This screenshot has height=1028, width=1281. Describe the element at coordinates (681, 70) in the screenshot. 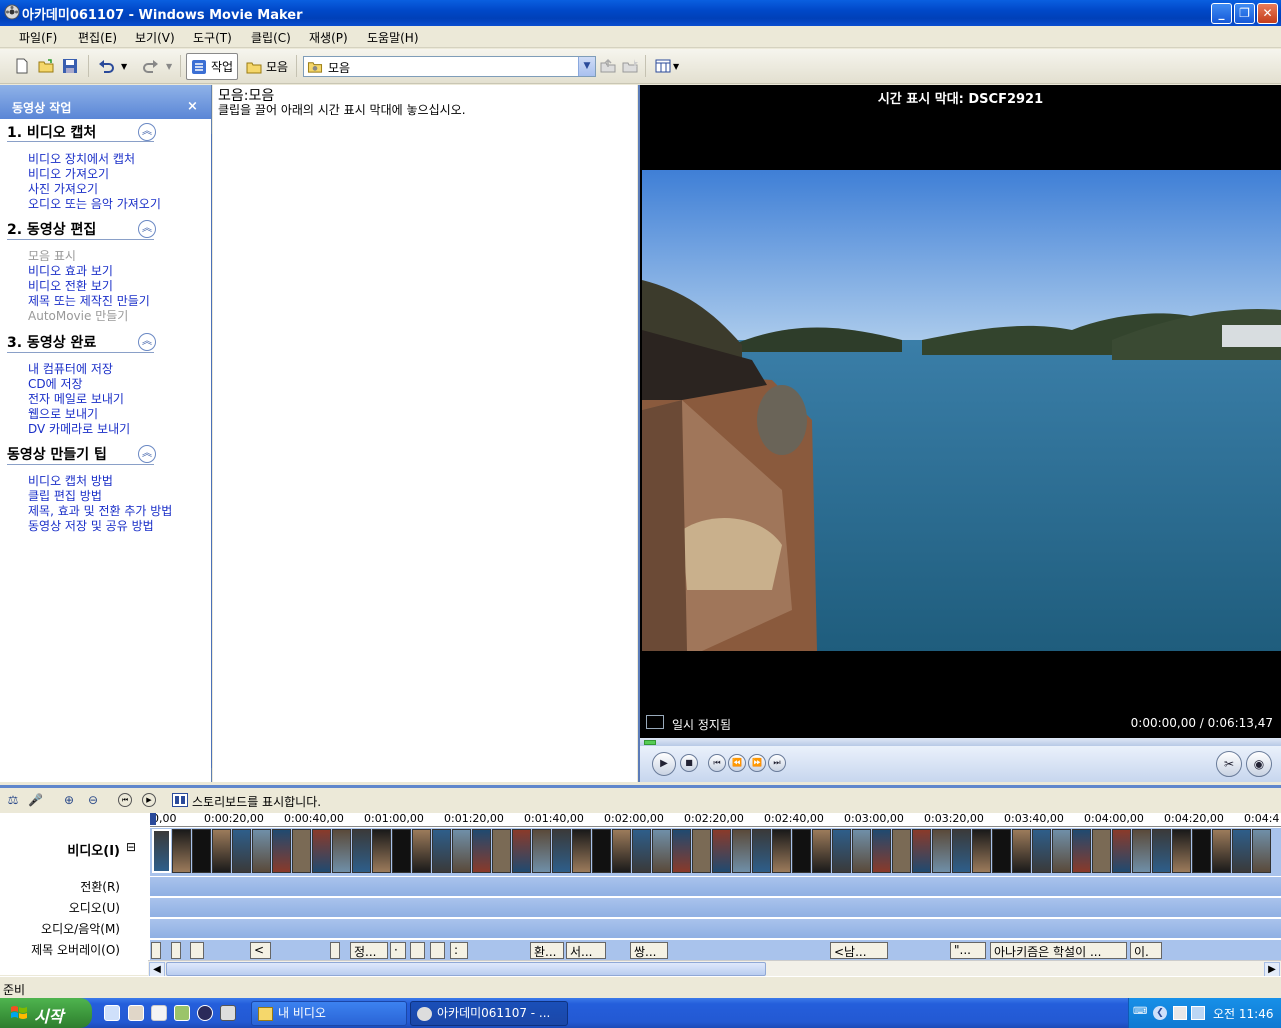

I see `views-dropdown-icon: ▼` at that location.